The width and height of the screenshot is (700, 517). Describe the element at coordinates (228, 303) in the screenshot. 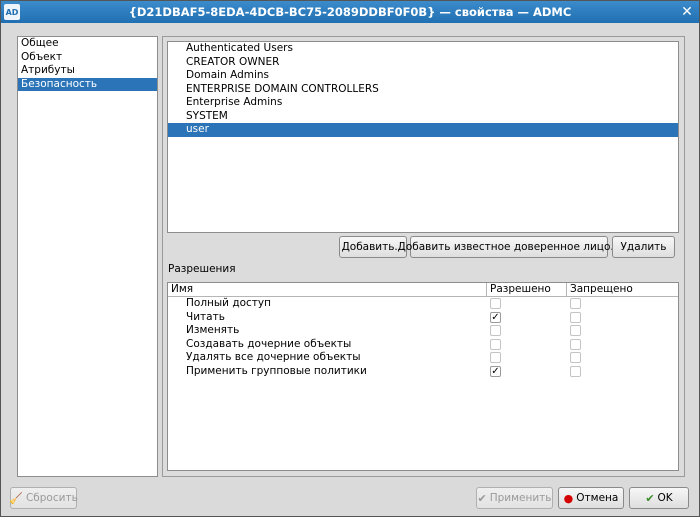

I see `permission-name: Полный доступ` at that location.